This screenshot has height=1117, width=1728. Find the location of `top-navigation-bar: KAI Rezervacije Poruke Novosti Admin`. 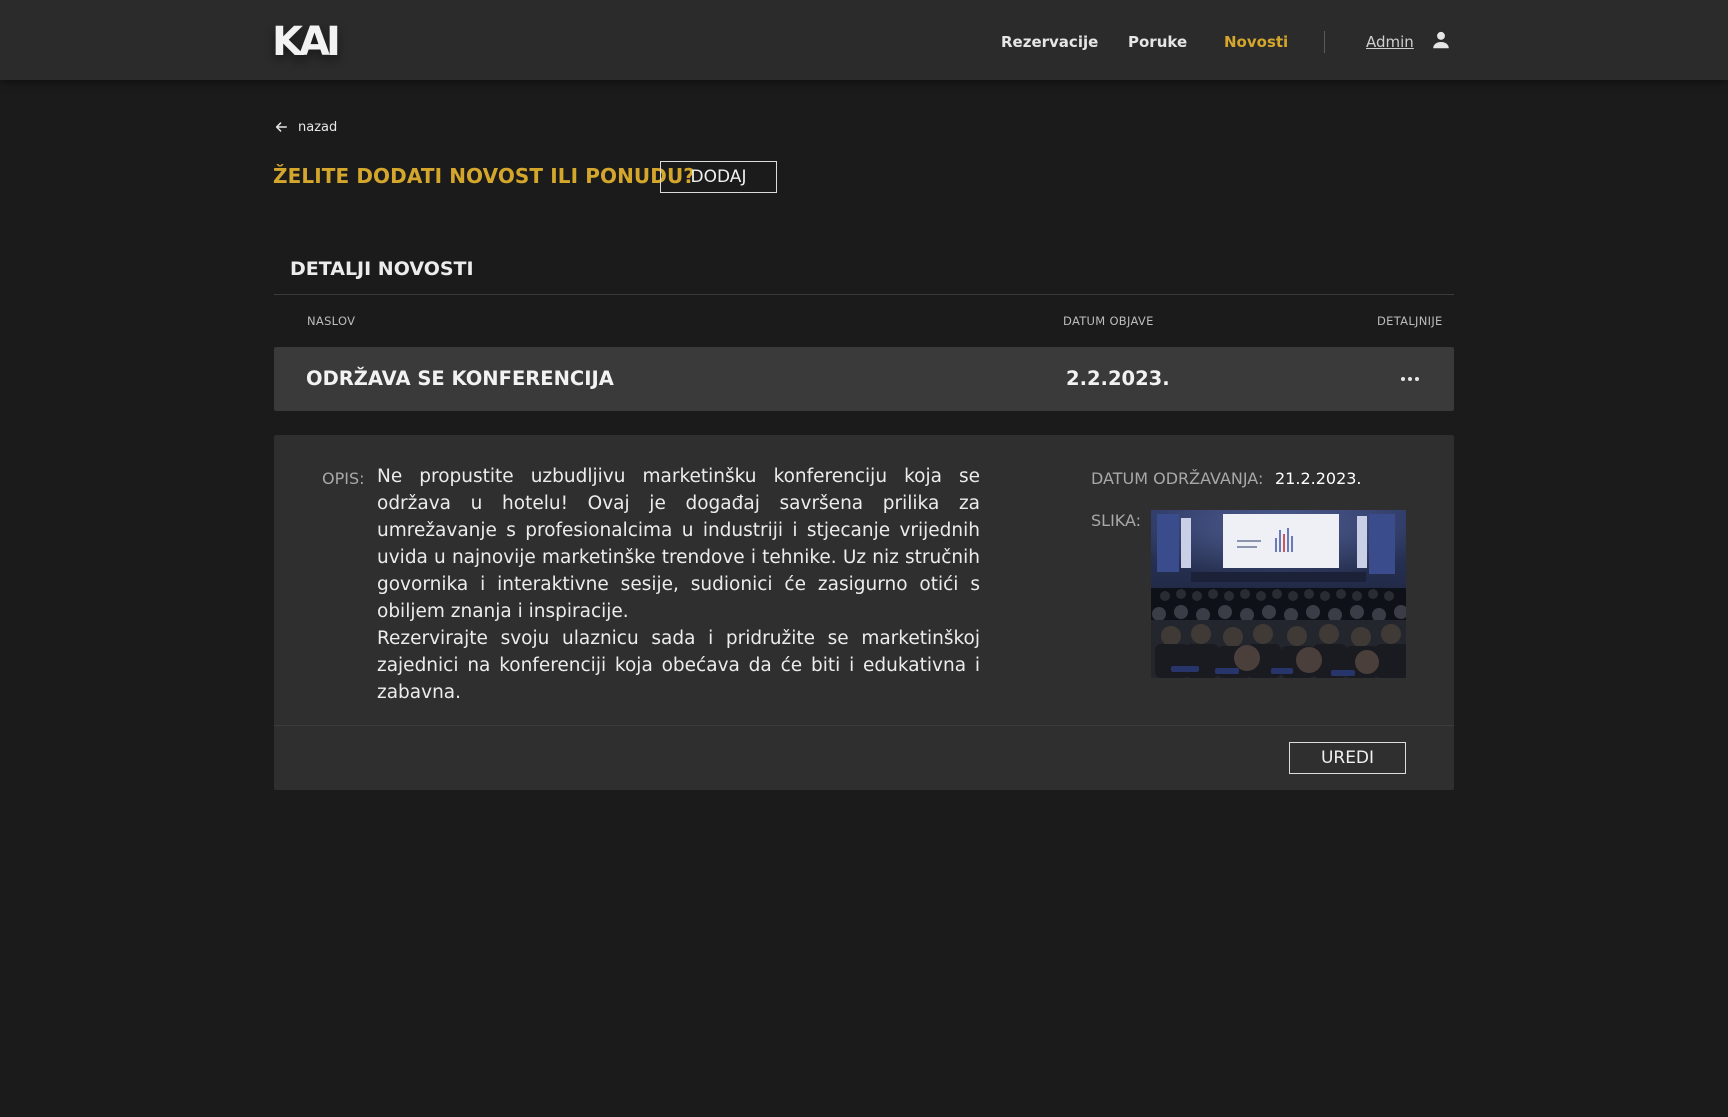

top-navigation-bar: KAI Rezervacije Poruke Novosti Admin is located at coordinates (864, 40).